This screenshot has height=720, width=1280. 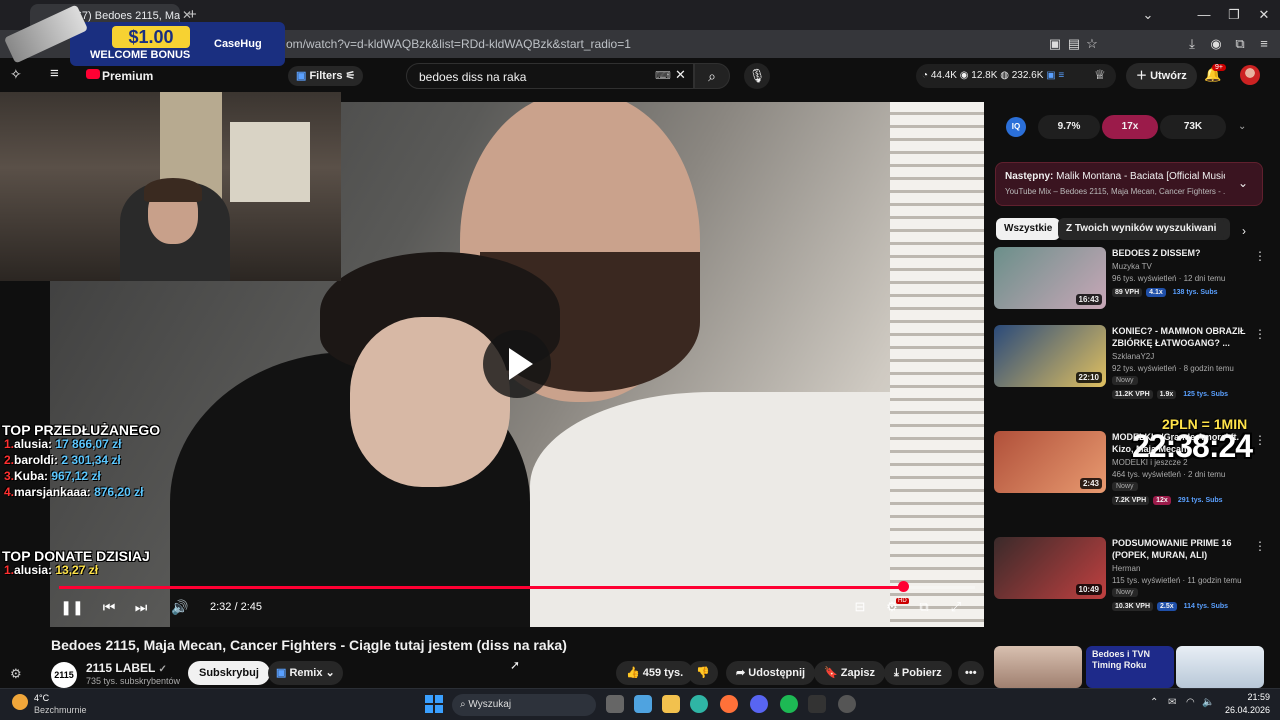 I want to click on account-avatar, so click(x=1250, y=75).